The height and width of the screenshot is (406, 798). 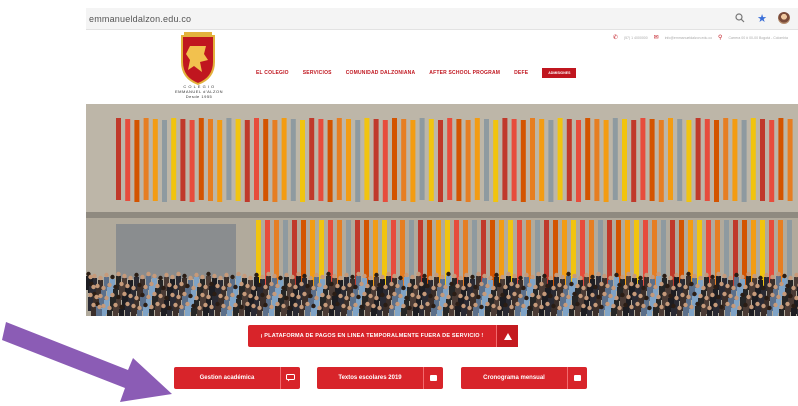 What do you see at coordinates (514, 378) in the screenshot?
I see `button-label: Cronograma mensual` at bounding box center [514, 378].